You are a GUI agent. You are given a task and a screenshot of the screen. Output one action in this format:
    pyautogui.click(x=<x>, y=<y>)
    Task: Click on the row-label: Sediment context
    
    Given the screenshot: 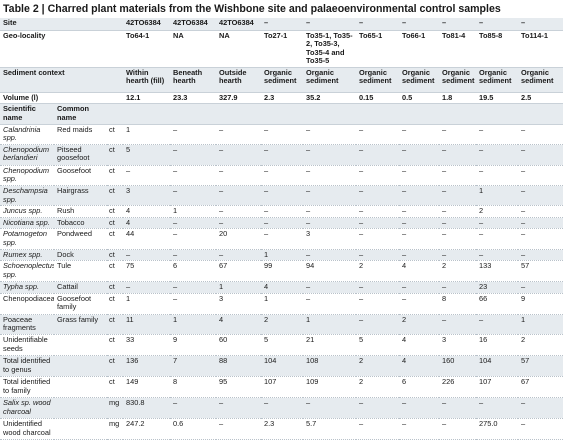 What is the action you would take?
    pyautogui.click(x=53, y=80)
    